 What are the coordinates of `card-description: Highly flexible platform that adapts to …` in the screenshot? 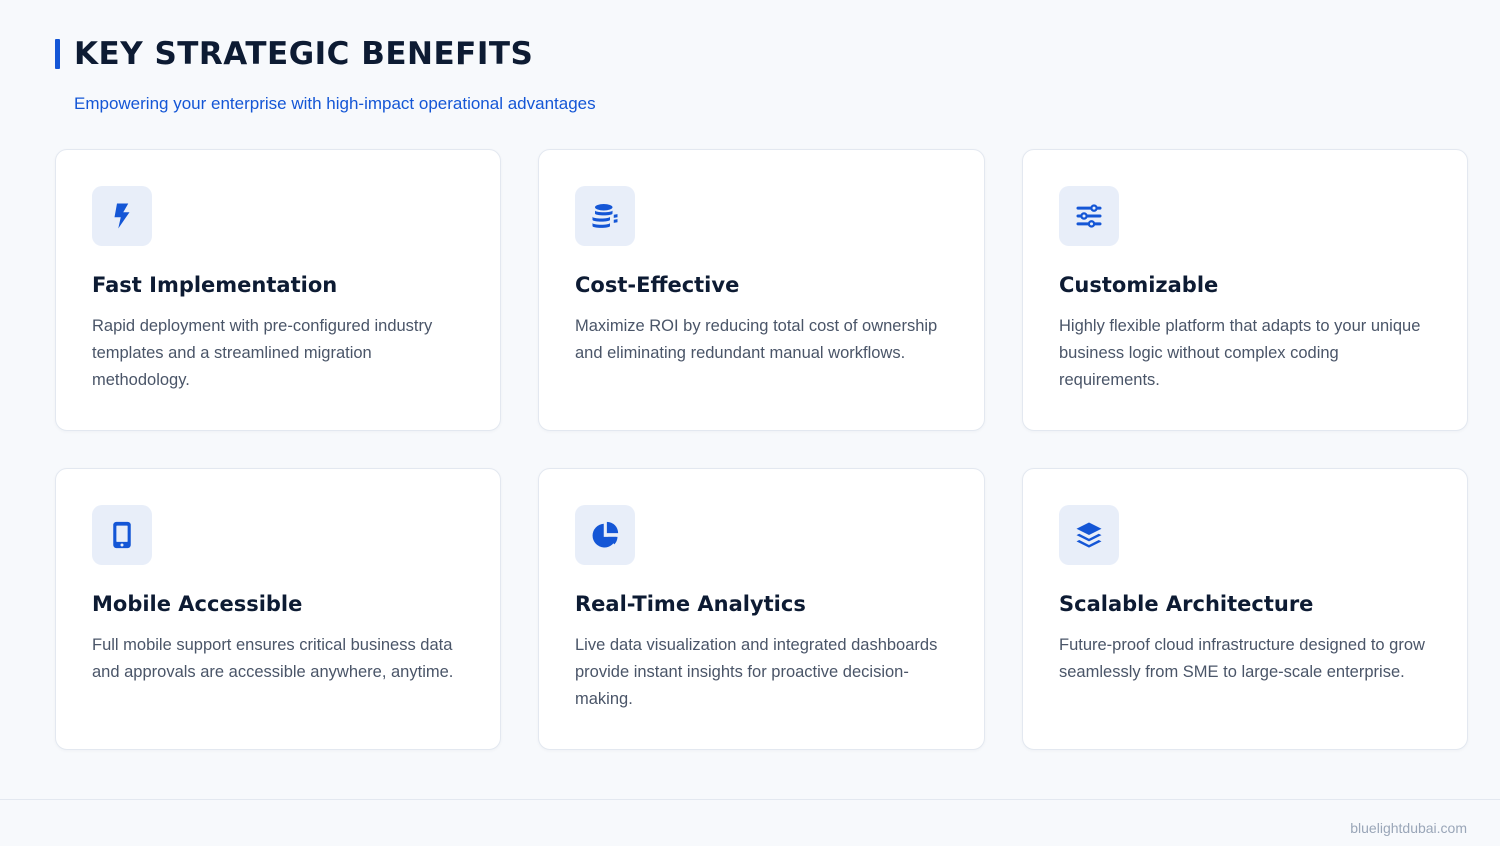 It's located at (1240, 353).